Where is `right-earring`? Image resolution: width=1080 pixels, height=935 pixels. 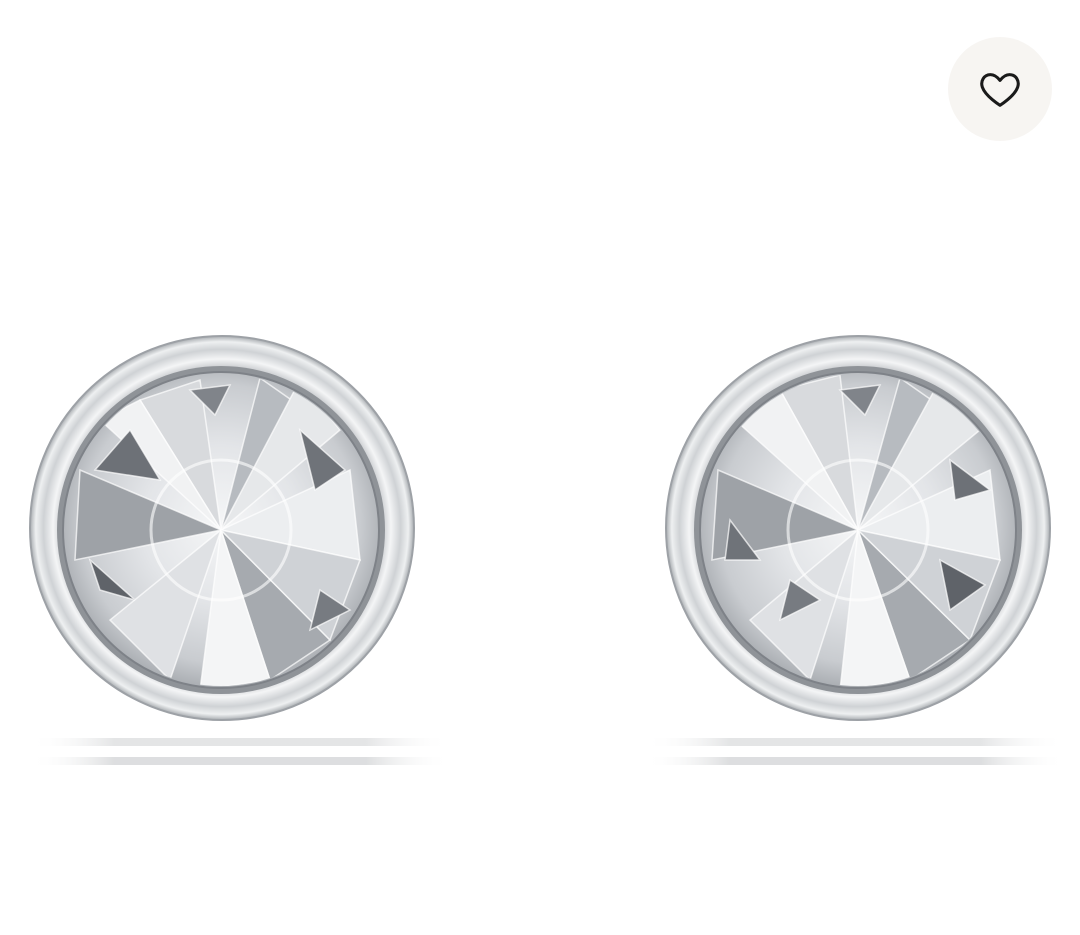
right-earring is located at coordinates (858, 528).